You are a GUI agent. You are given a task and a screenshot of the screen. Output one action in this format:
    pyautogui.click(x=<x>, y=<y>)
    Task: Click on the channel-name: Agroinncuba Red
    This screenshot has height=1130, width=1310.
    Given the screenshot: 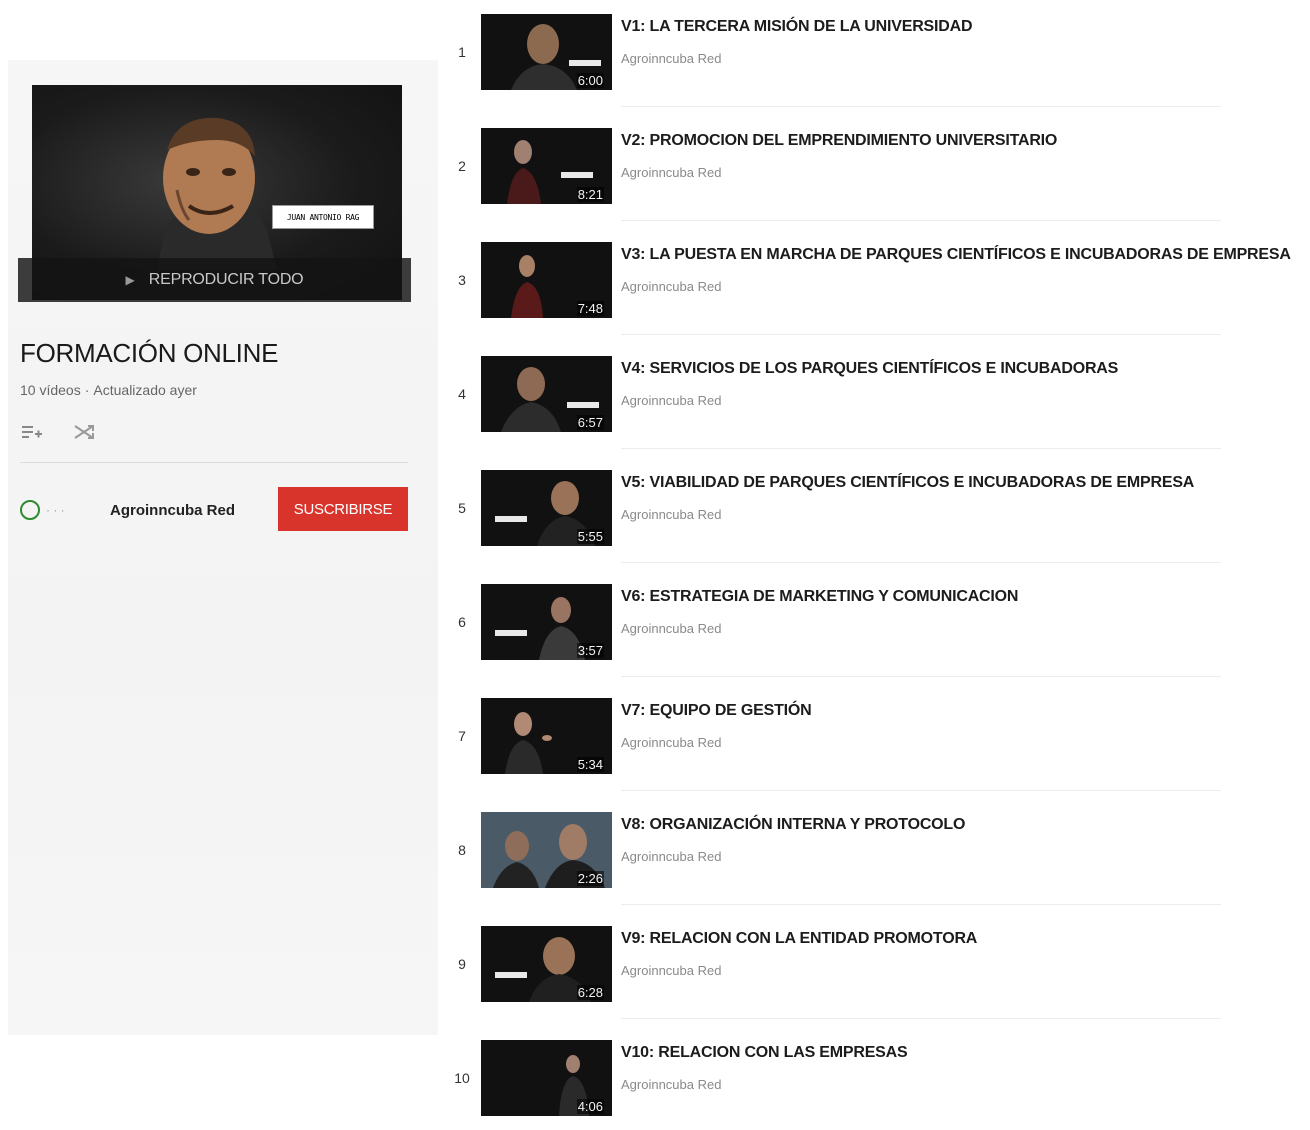 What is the action you would take?
    pyautogui.click(x=172, y=510)
    